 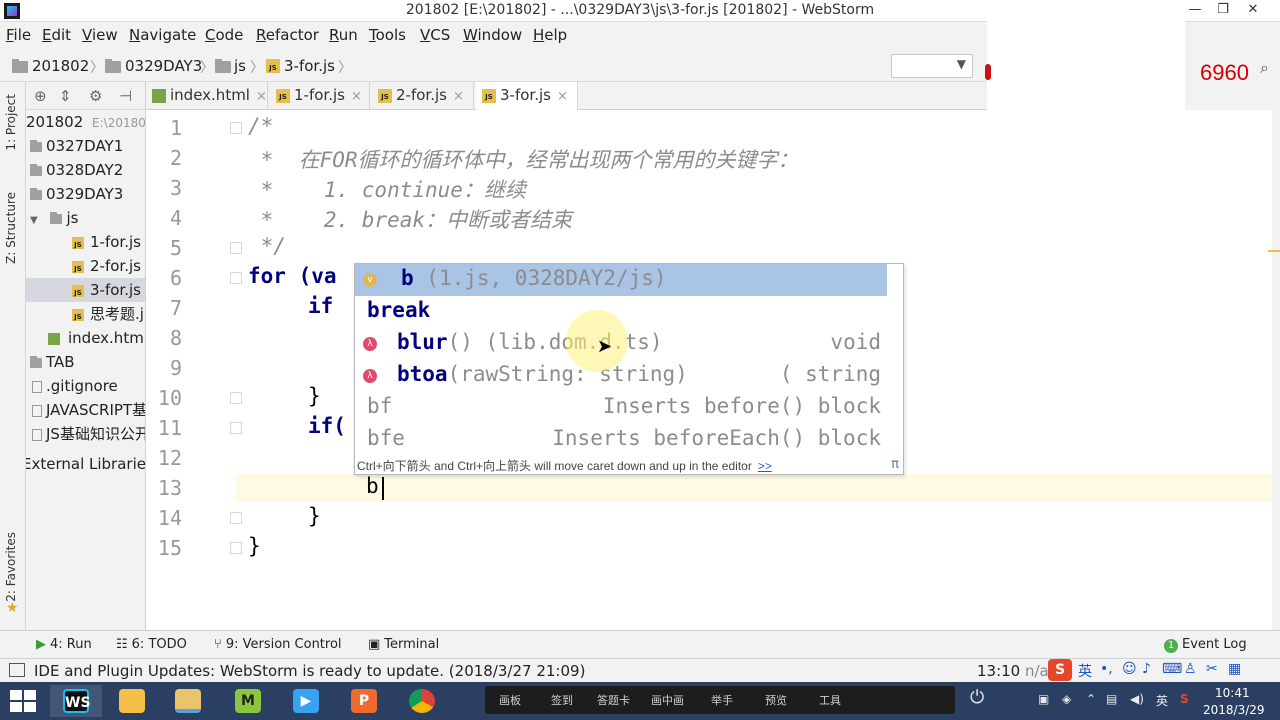 I want to click on tree-item-0327day1: 0327DAY1, so click(x=85, y=146).